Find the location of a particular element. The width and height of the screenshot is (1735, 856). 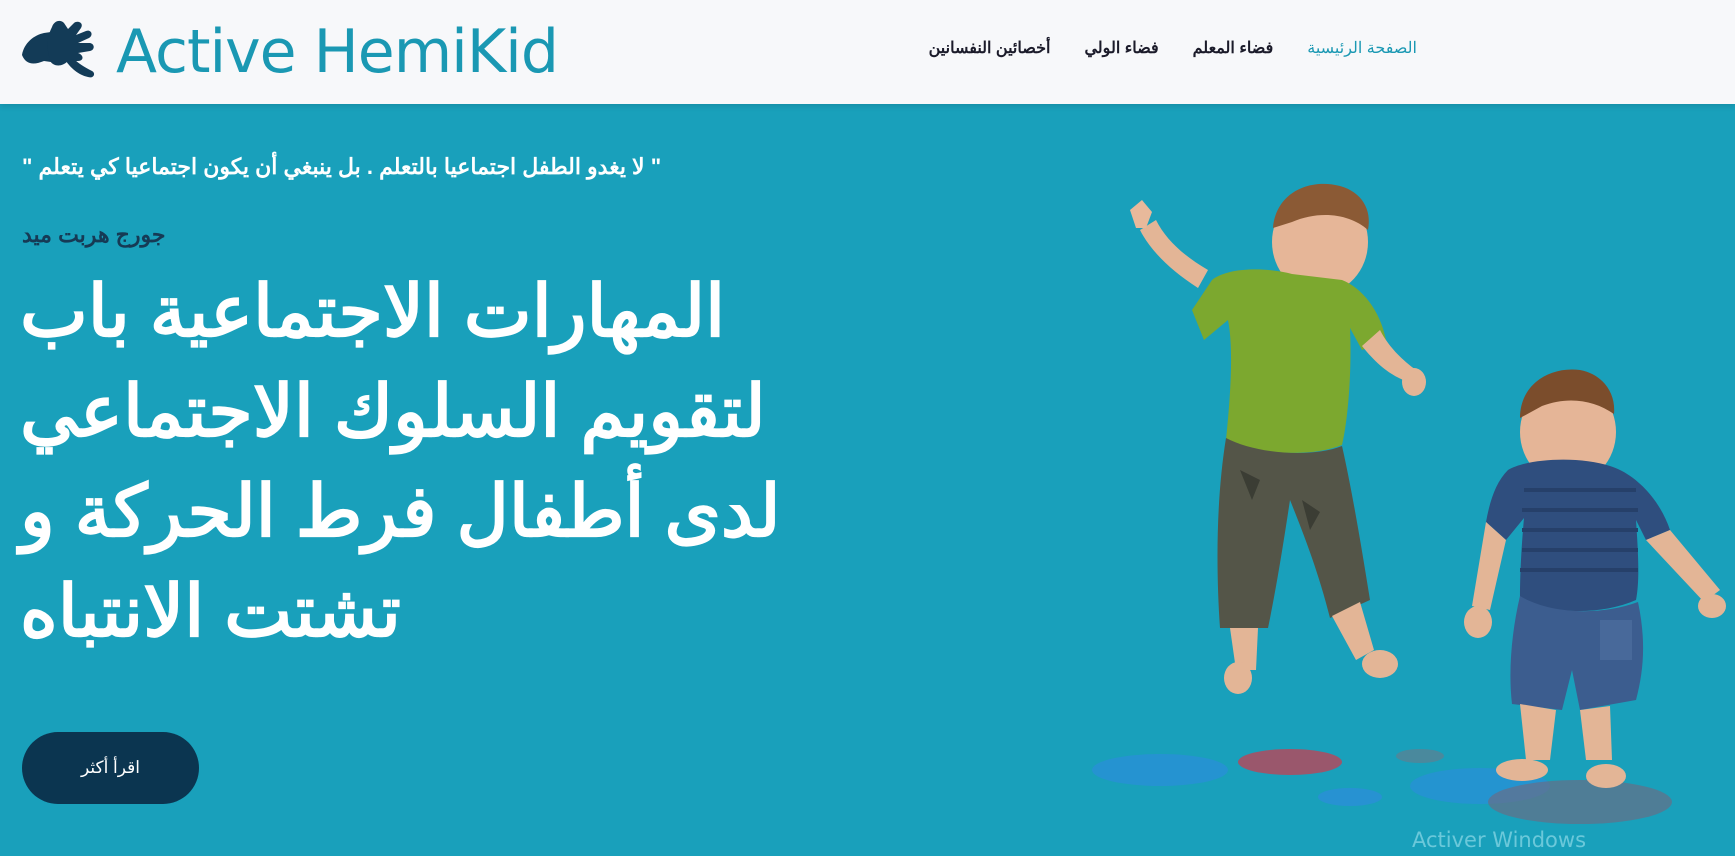

nav-item-parent-space: فضاء الولي is located at coordinates (1121, 48).